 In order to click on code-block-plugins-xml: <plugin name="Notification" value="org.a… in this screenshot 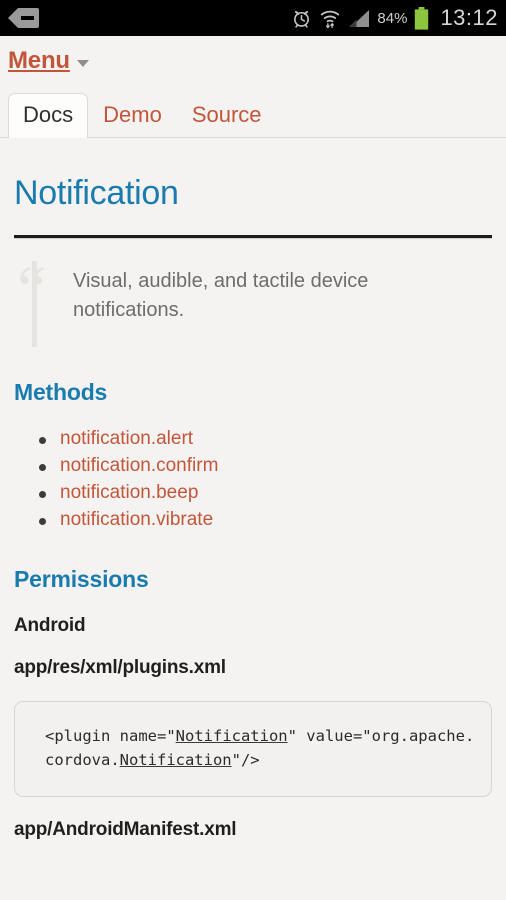, I will do `click(253, 748)`.